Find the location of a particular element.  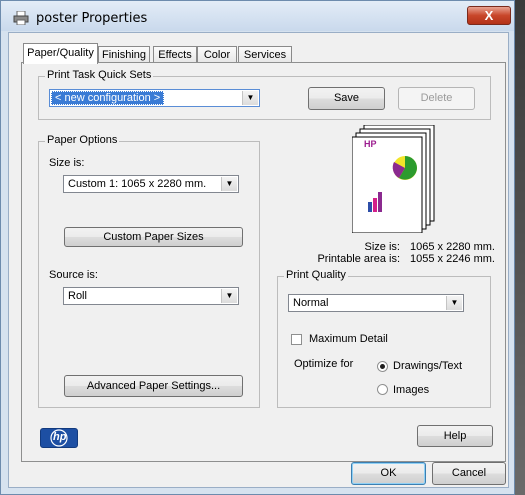

desktop-edge is located at coordinates (520, 247).